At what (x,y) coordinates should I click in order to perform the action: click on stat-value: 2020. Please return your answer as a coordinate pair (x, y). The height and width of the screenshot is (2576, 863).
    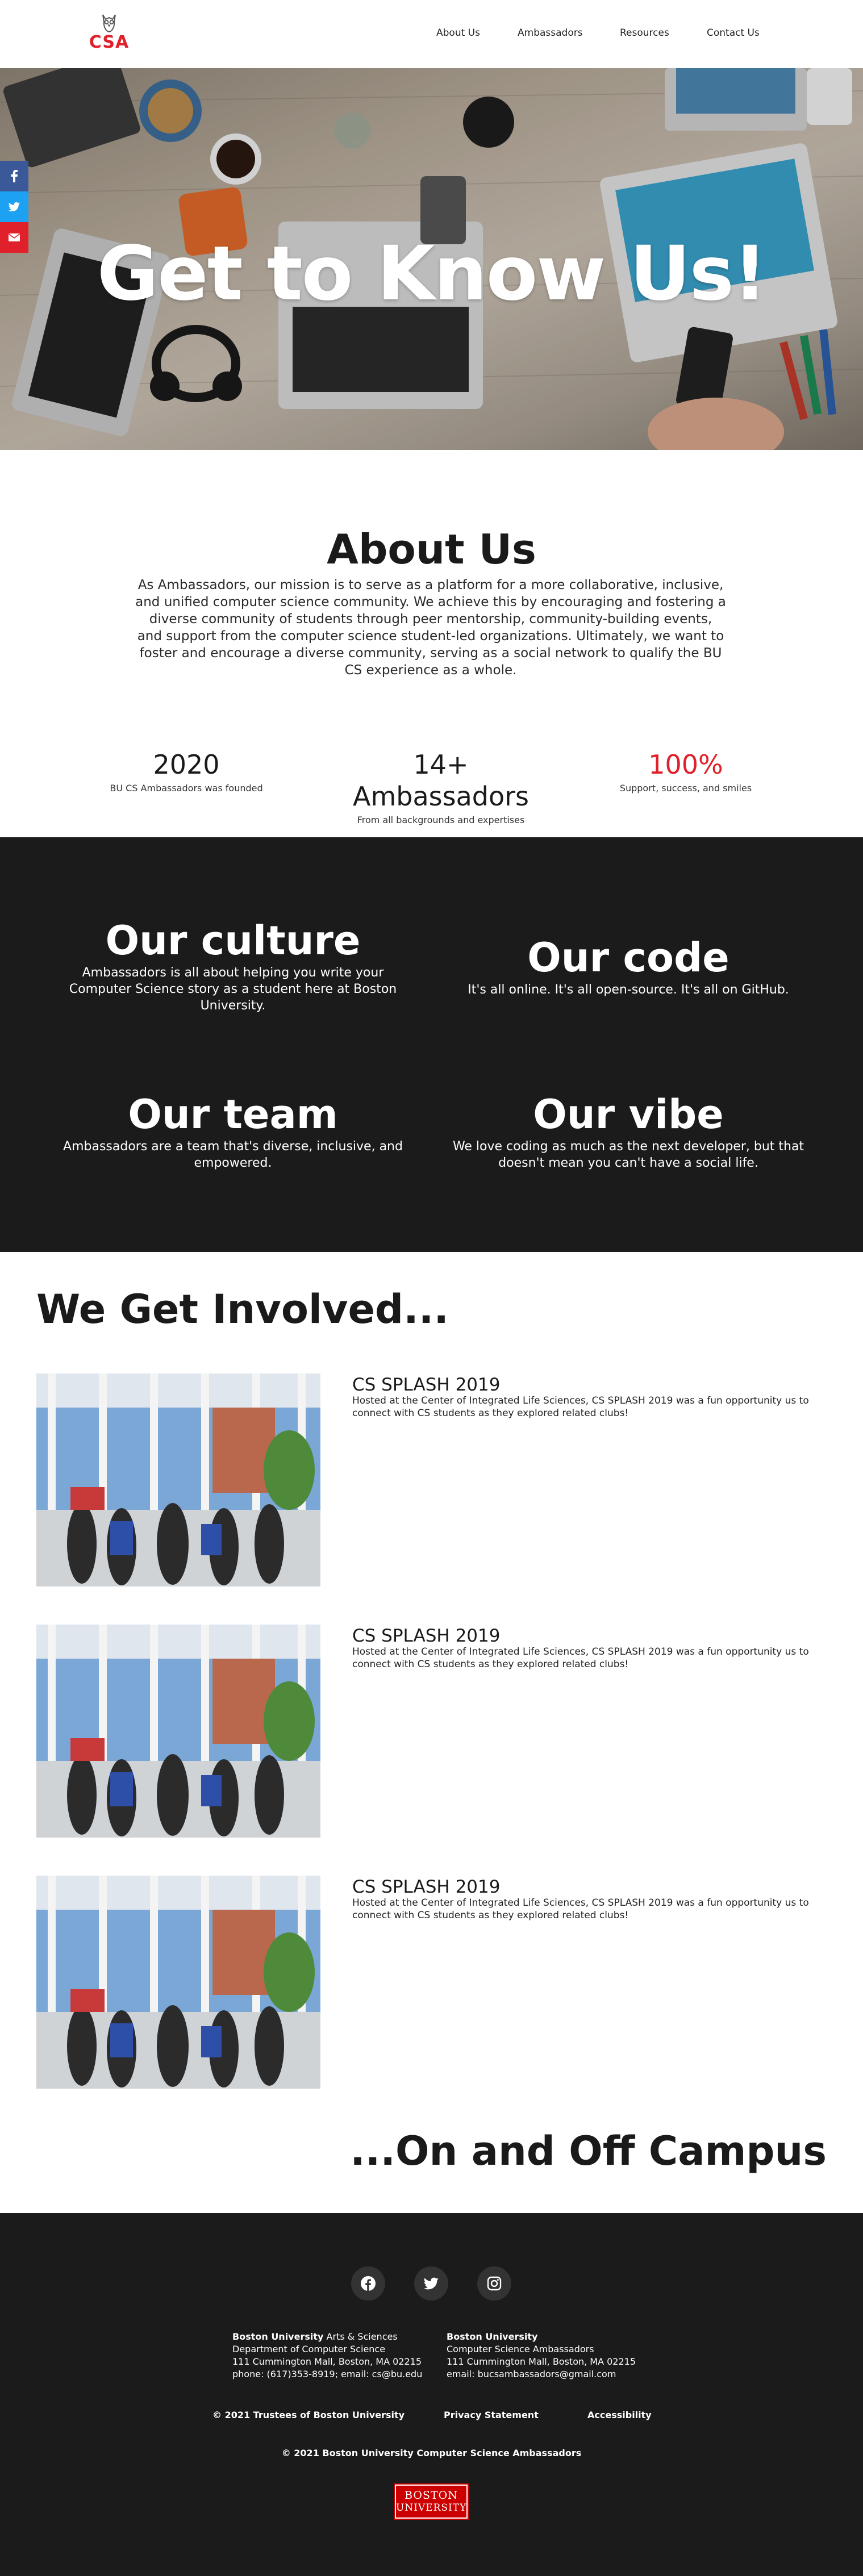
    Looking at the image, I should click on (186, 764).